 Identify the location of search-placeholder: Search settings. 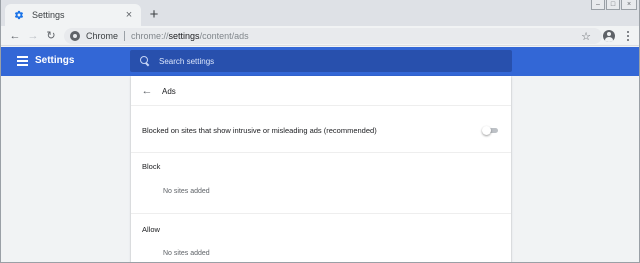
(187, 61).